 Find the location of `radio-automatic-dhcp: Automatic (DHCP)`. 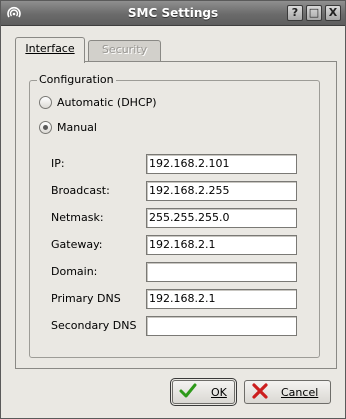

radio-automatic-dhcp: Automatic (DHCP) is located at coordinates (98, 102).